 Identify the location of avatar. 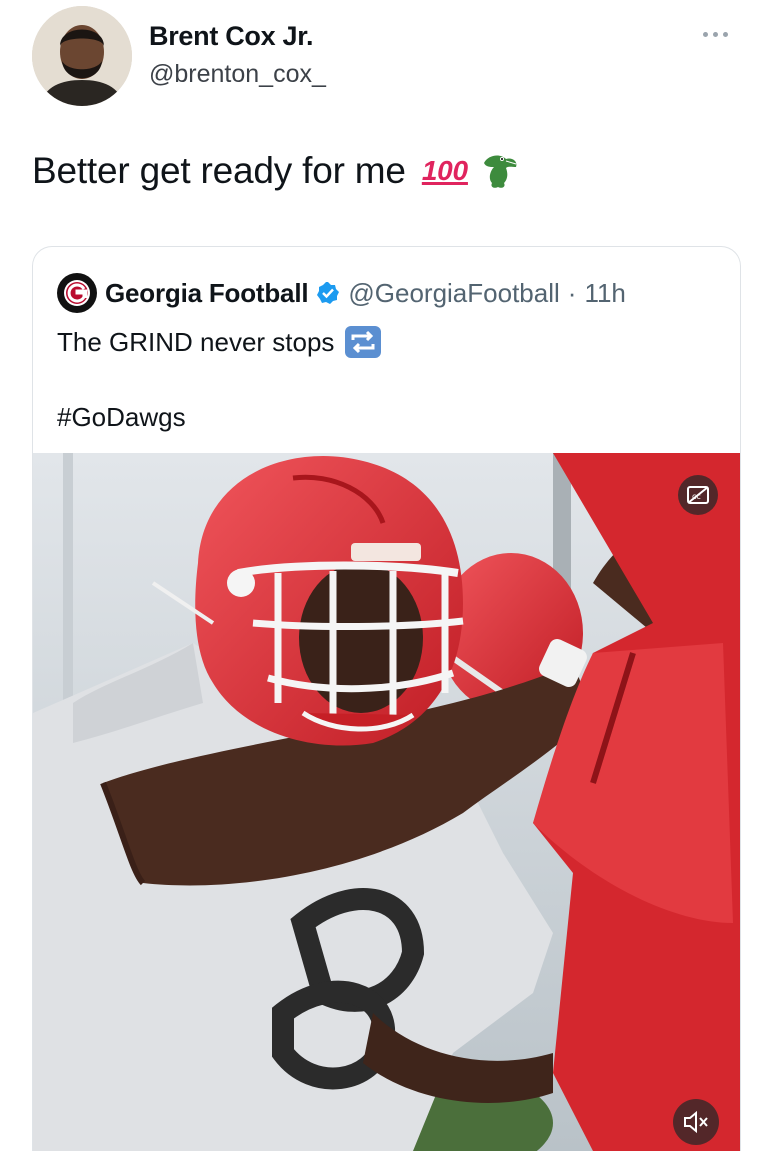
(82, 56).